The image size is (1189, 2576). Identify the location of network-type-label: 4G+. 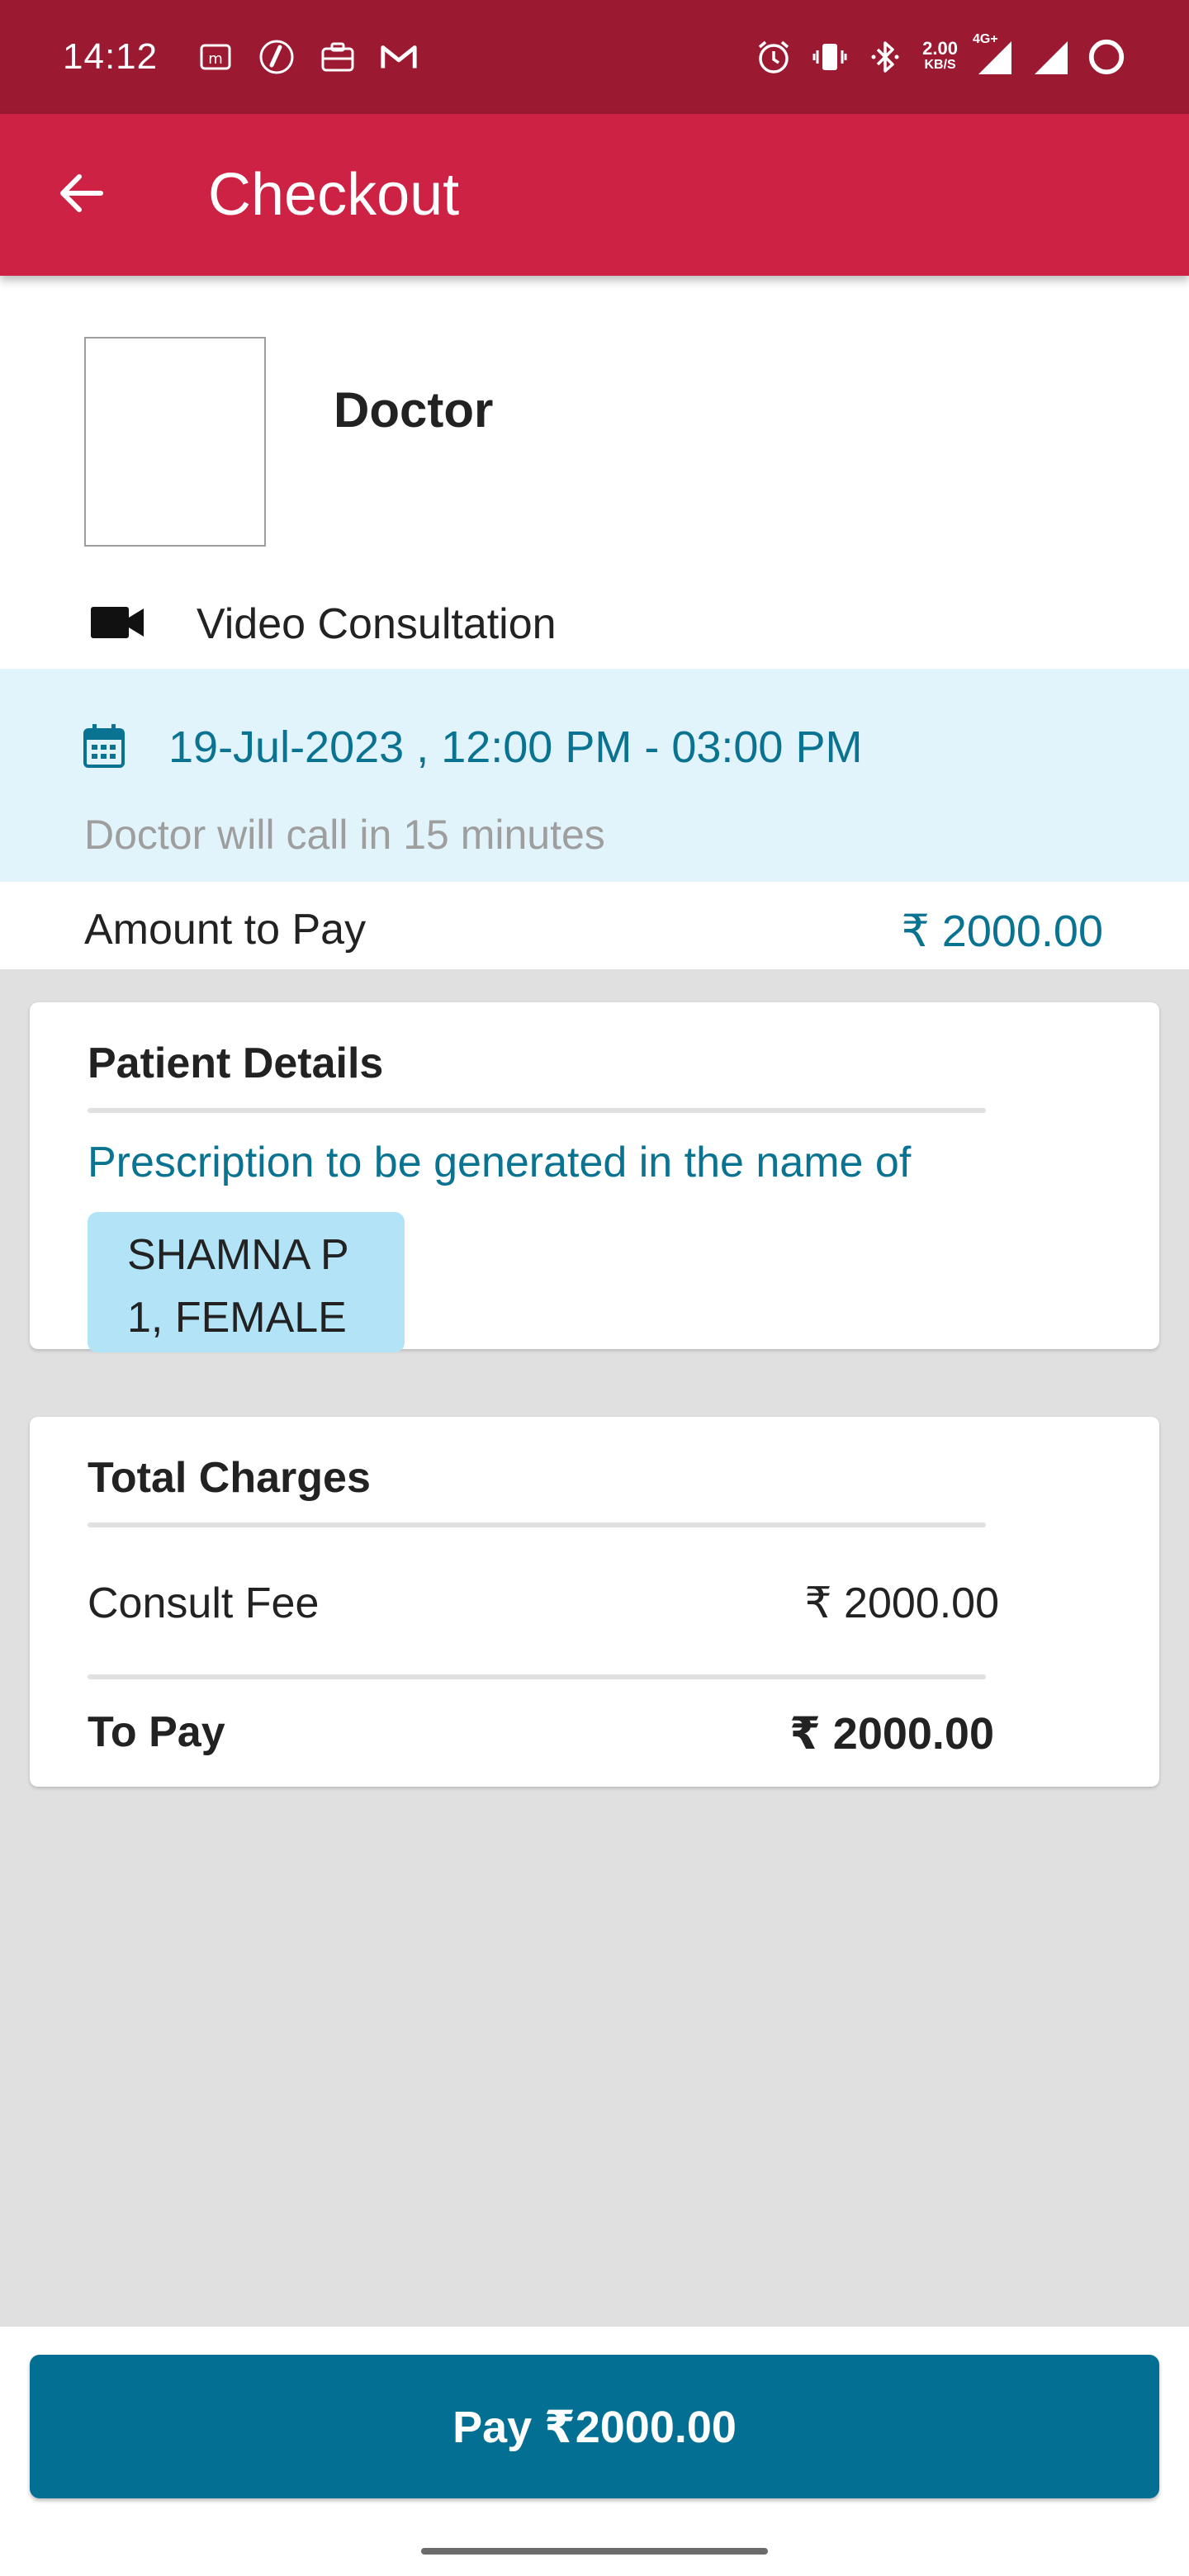
(985, 39).